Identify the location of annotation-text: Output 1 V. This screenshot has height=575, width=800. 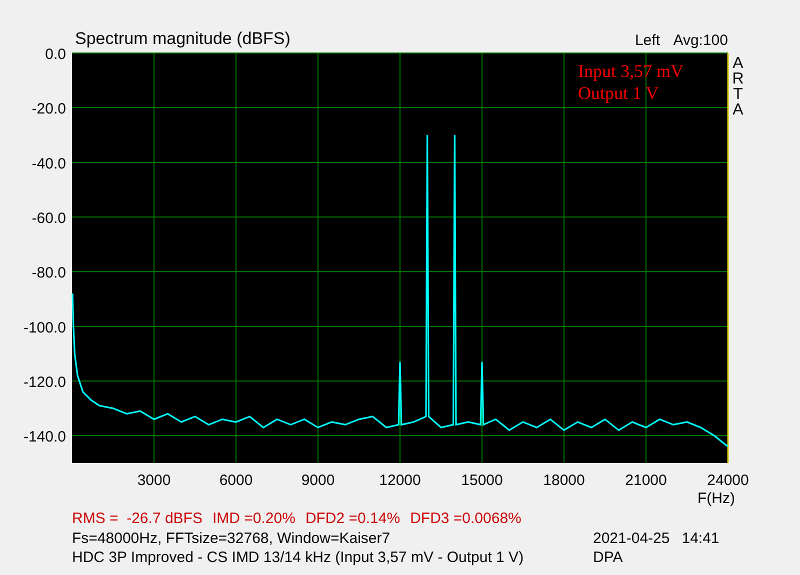
(618, 93).